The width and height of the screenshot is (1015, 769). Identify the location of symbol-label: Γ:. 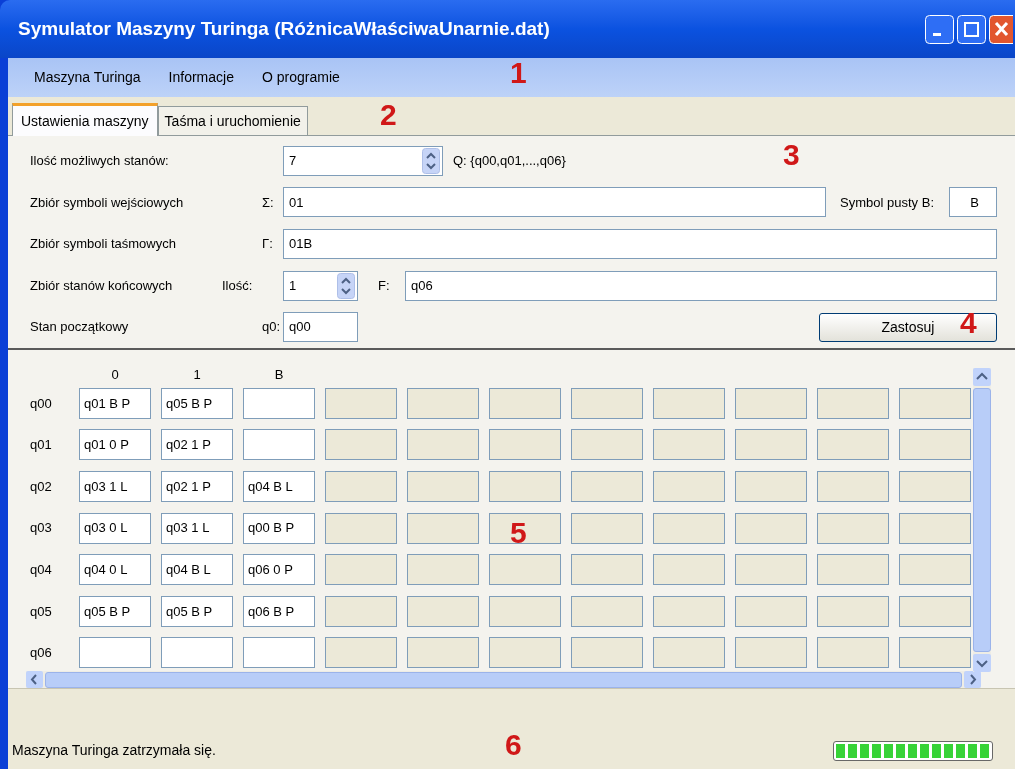
(268, 244).